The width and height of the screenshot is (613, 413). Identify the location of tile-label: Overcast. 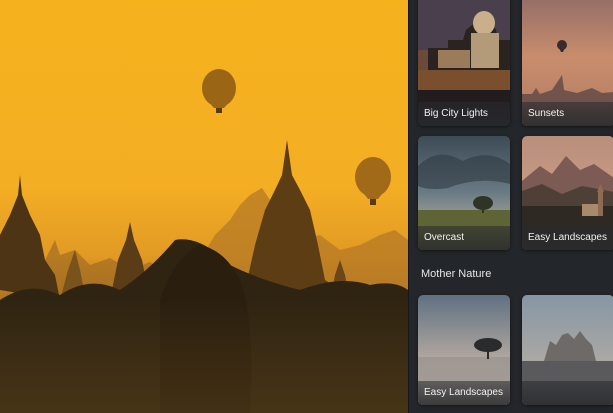
(464, 238).